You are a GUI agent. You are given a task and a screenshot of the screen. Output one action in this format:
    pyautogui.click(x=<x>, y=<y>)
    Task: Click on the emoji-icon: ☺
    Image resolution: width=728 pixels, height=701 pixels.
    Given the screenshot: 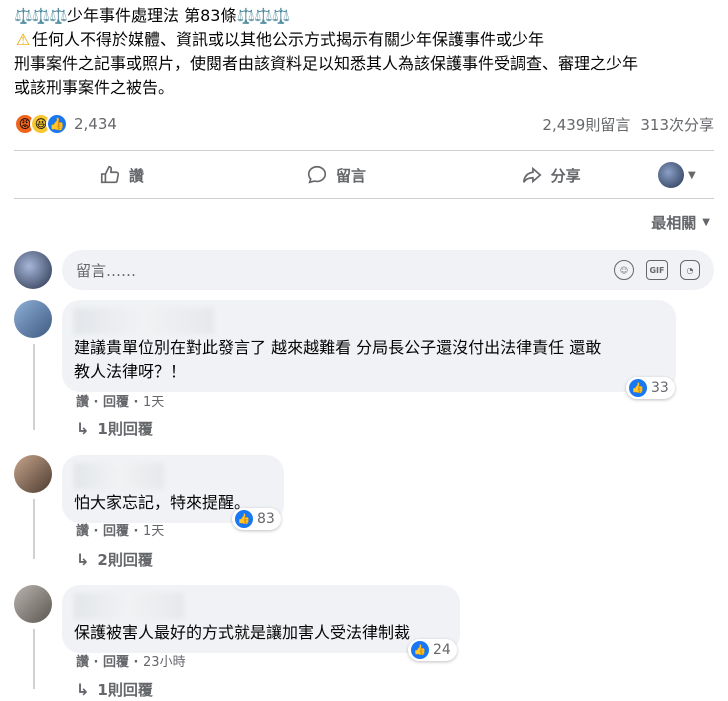 What is the action you would take?
    pyautogui.click(x=624, y=270)
    